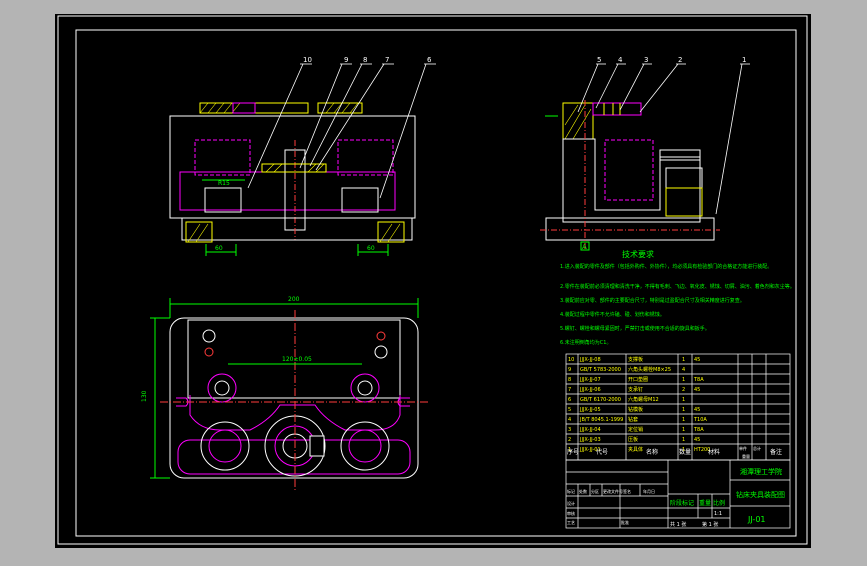 The height and width of the screenshot is (566, 867). What do you see at coordinates (620, 60) in the screenshot?
I see `balloon-4: 4` at bounding box center [620, 60].